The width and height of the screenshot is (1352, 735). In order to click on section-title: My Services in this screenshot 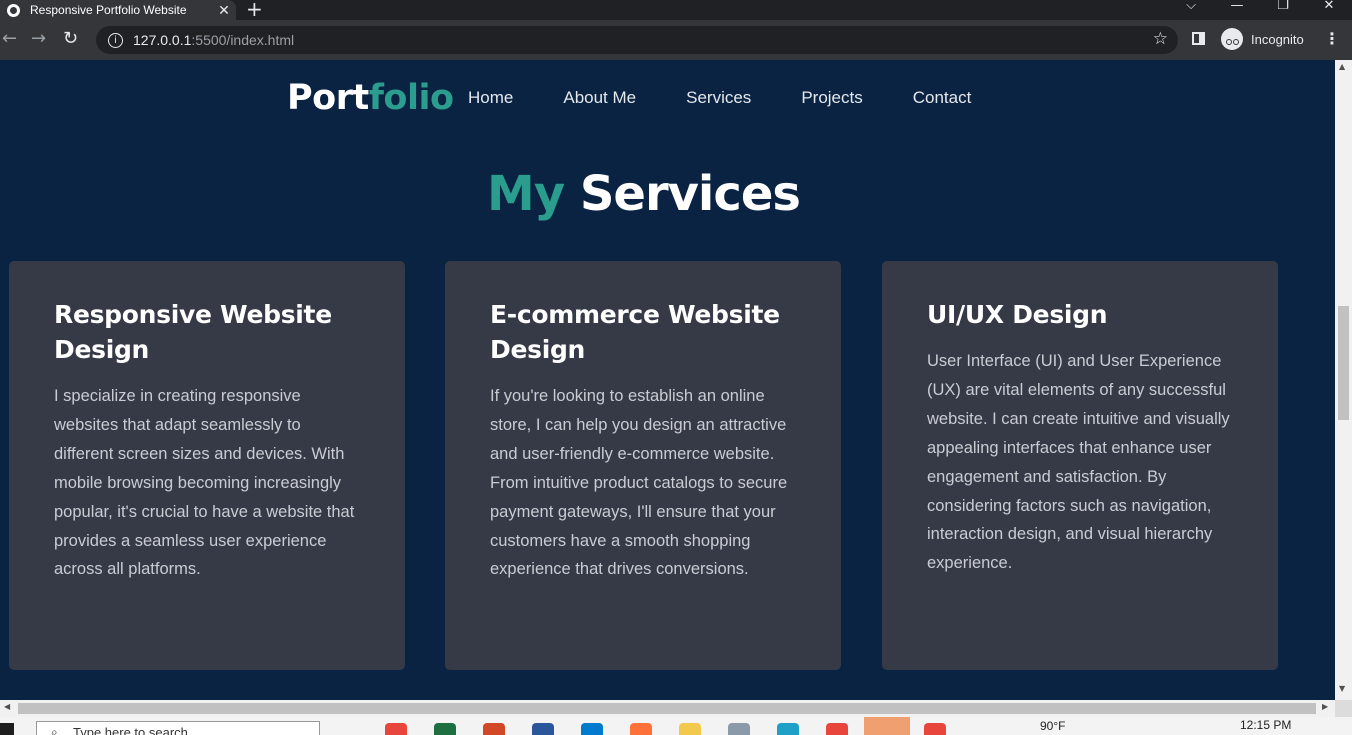, I will do `click(643, 194)`.